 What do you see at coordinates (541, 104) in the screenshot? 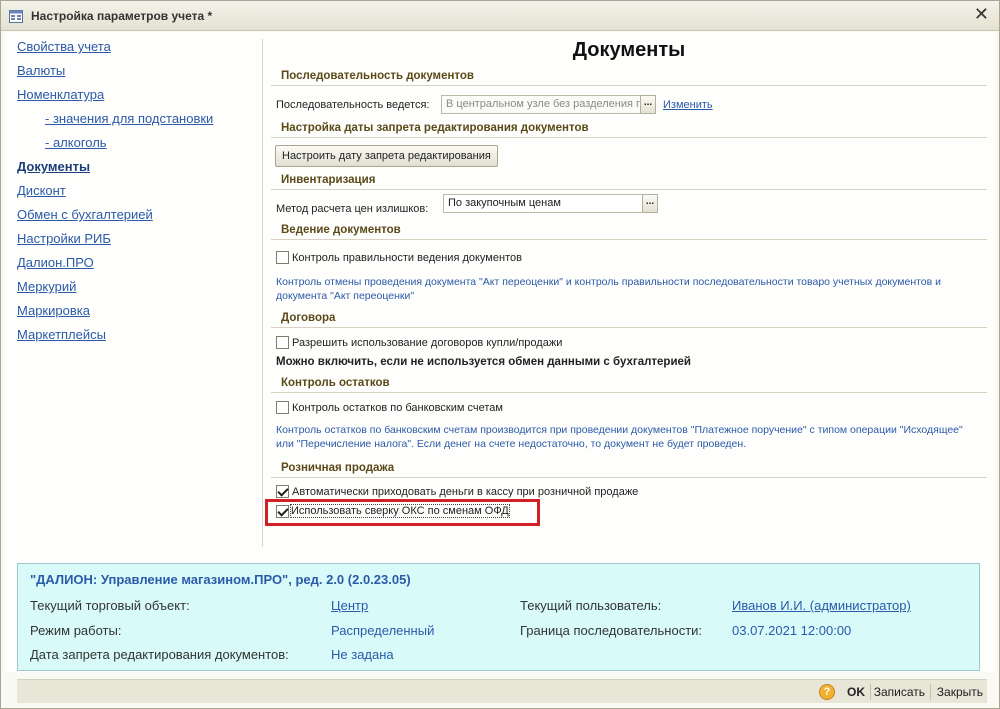
I see `sequence-field: В центральном узле без разделения г` at bounding box center [541, 104].